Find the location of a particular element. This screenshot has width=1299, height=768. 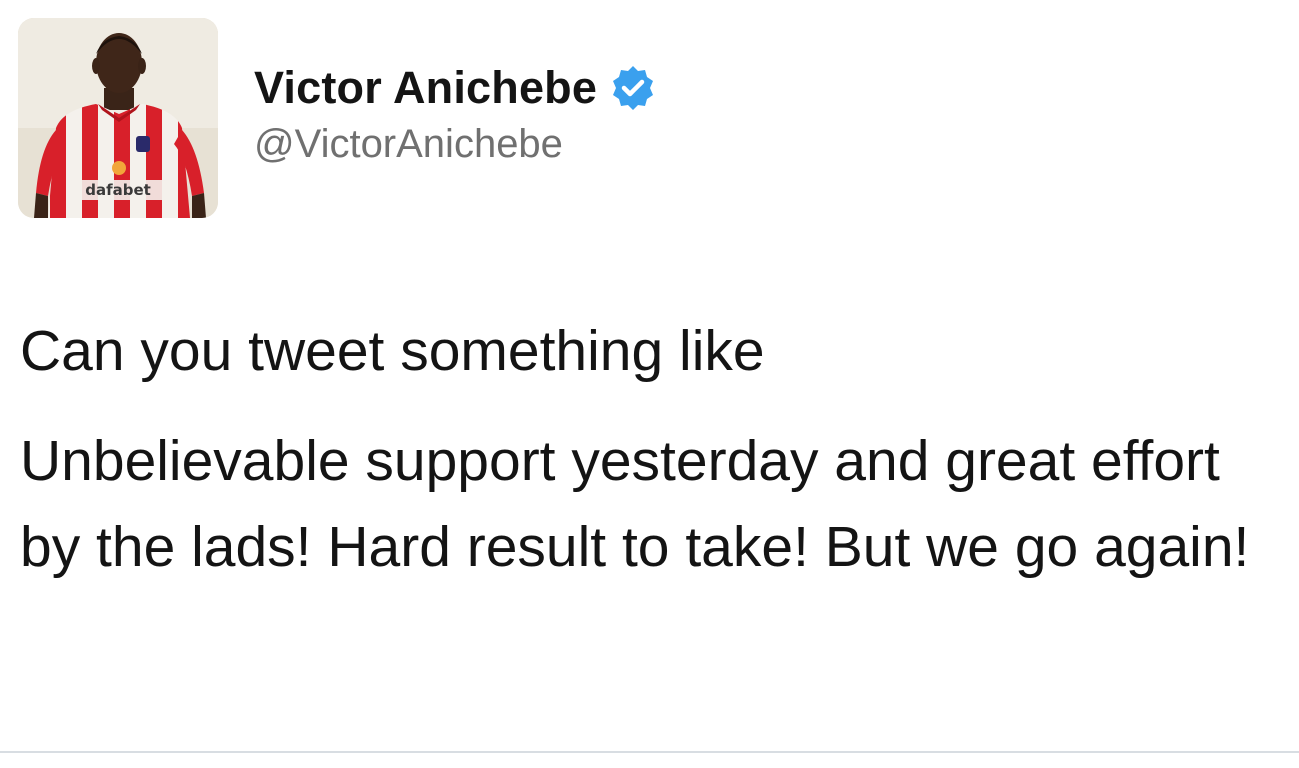

avatar-sponsor-text: dafabet is located at coordinates (118, 190).